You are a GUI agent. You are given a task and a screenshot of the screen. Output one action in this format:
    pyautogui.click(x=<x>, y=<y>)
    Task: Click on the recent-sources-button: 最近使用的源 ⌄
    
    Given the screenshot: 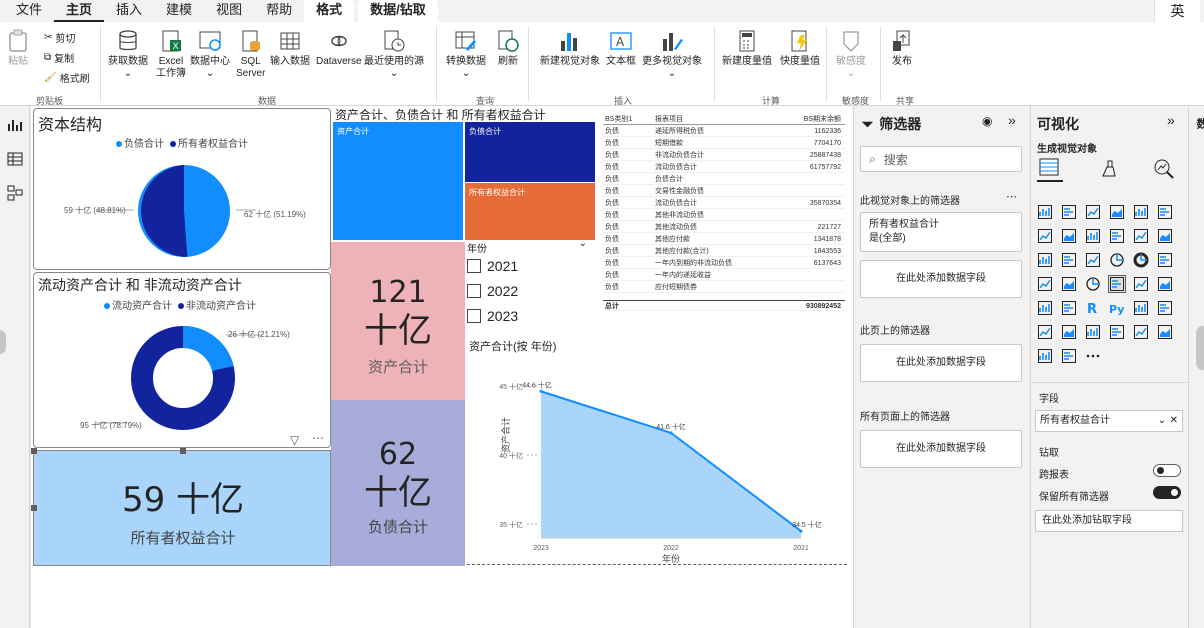 What is the action you would take?
    pyautogui.click(x=394, y=54)
    